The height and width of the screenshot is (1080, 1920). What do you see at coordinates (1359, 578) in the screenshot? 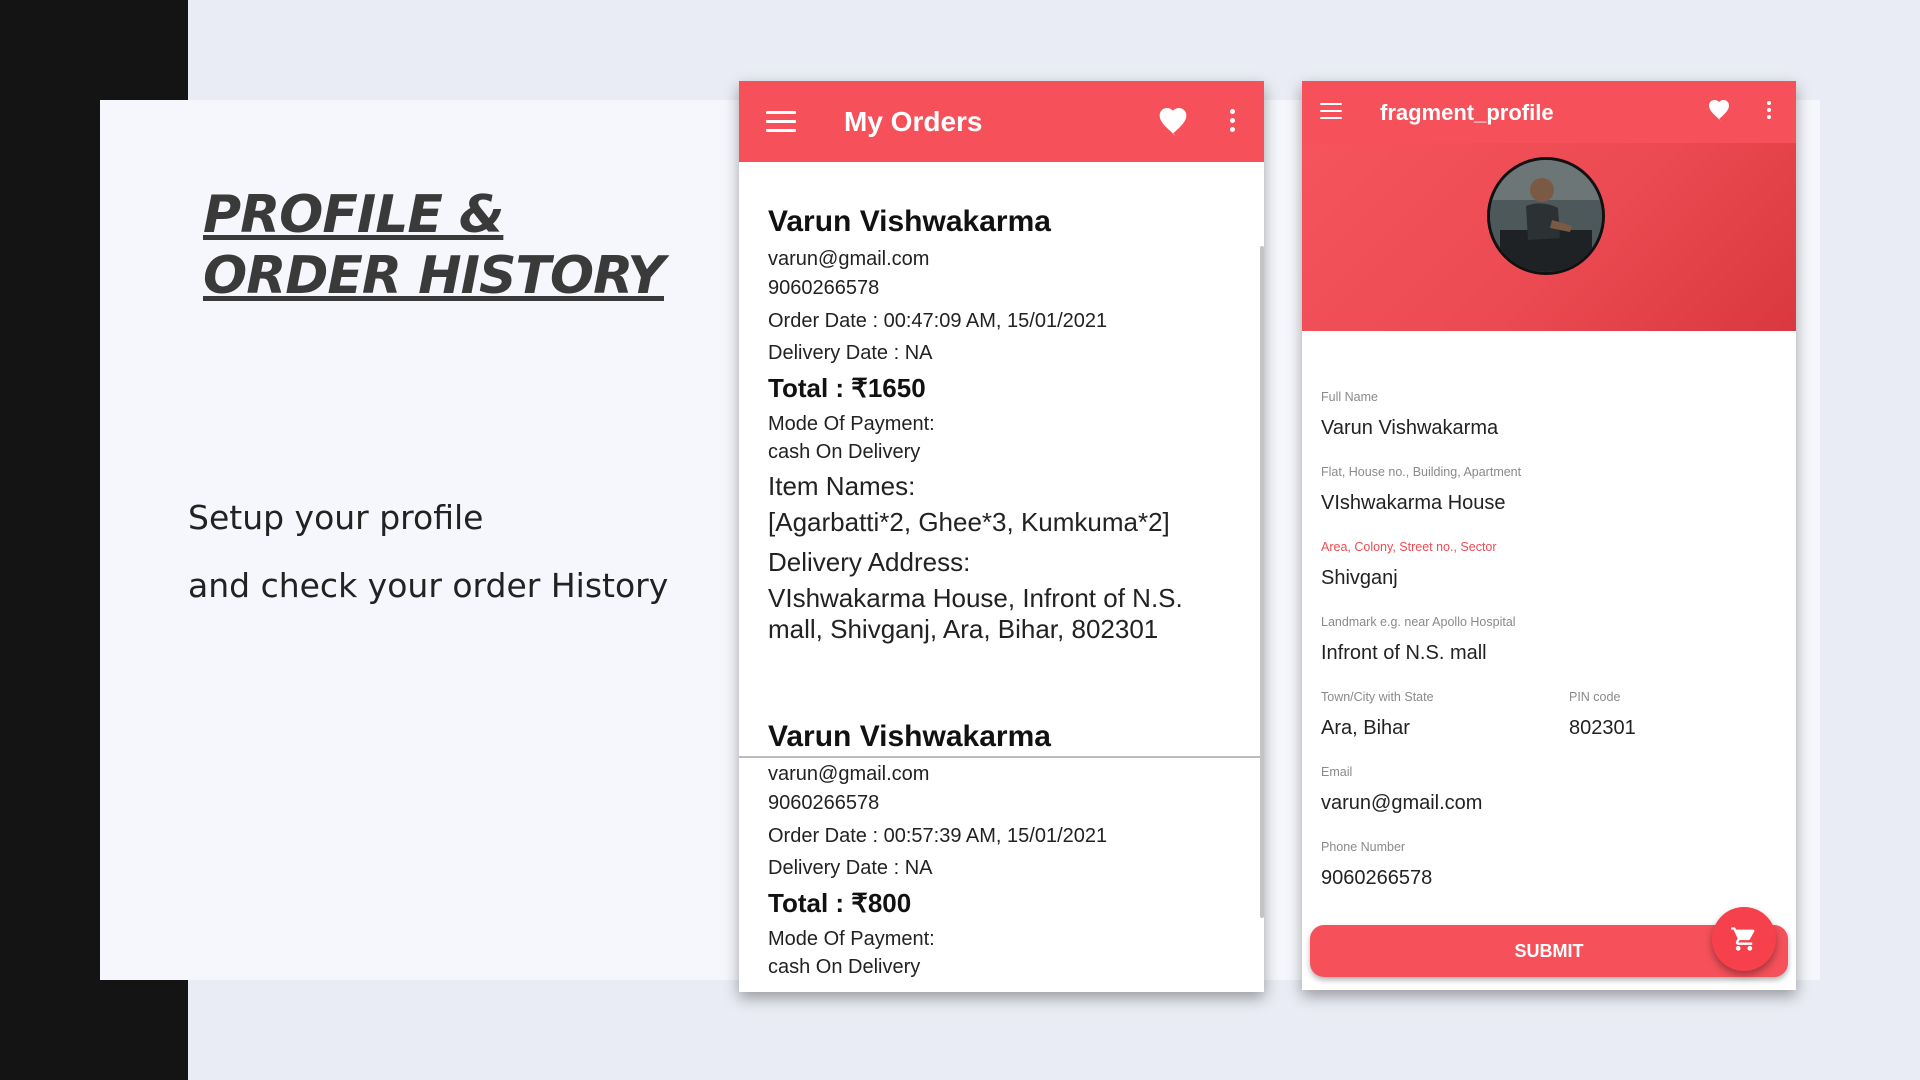
I see `area-field: Shivganj` at bounding box center [1359, 578].